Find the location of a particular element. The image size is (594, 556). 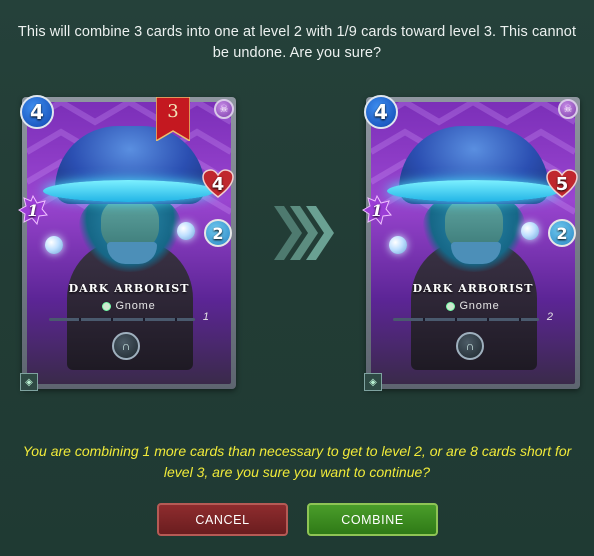

combine-count-ribbon: 3 is located at coordinates (173, 119).